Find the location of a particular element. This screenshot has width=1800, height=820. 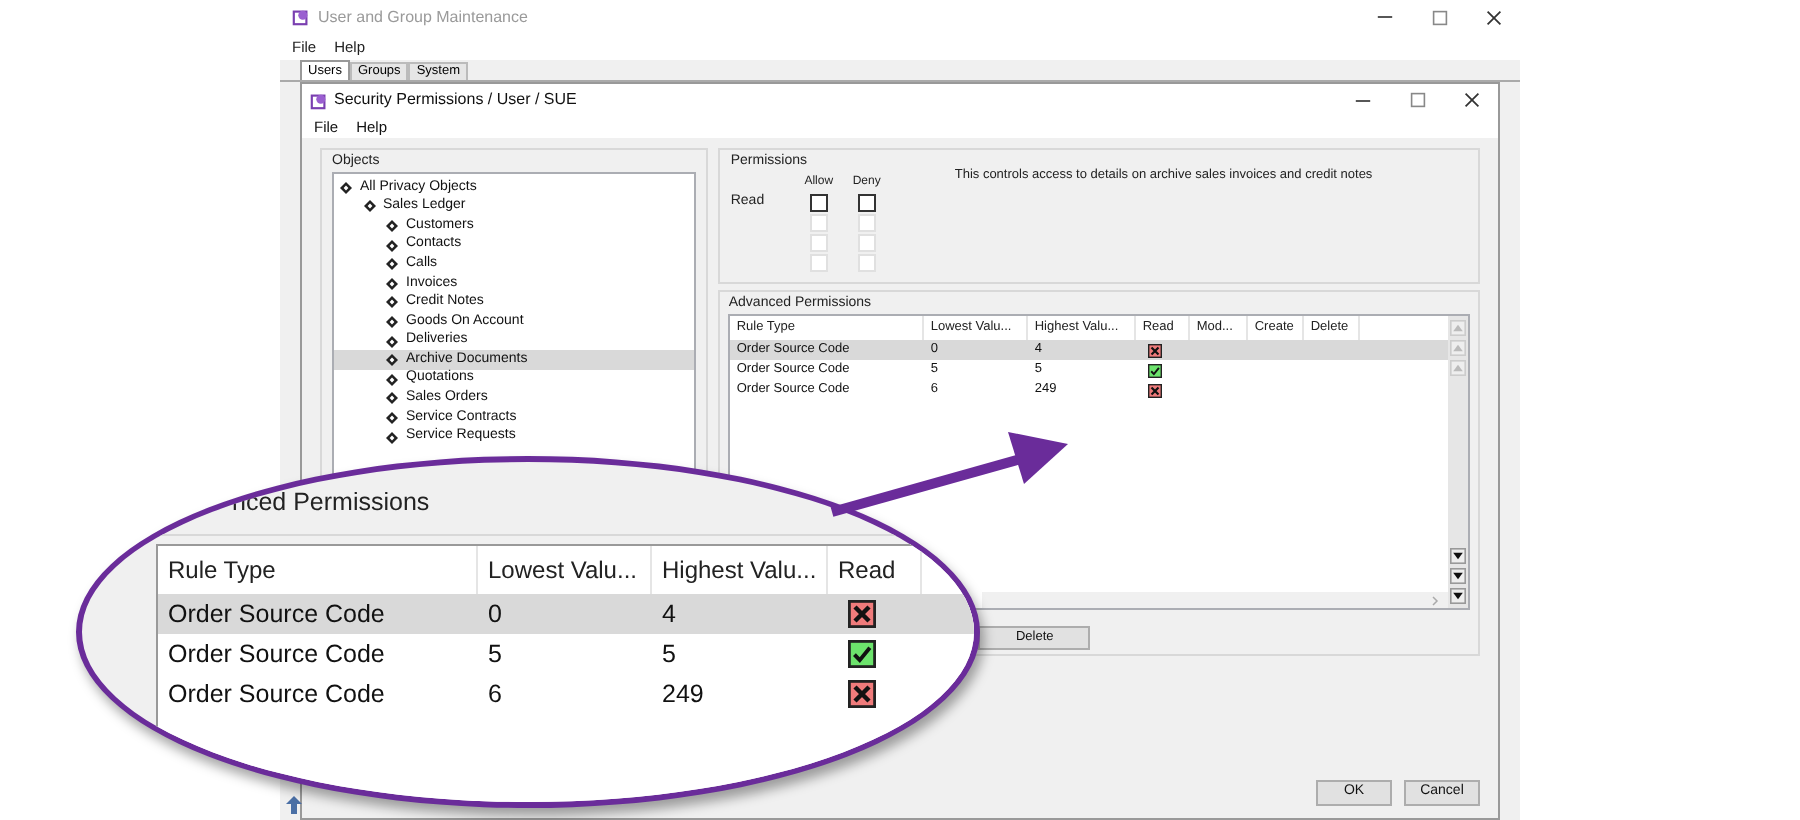

table-cell-text: 0 is located at coordinates (495, 615).